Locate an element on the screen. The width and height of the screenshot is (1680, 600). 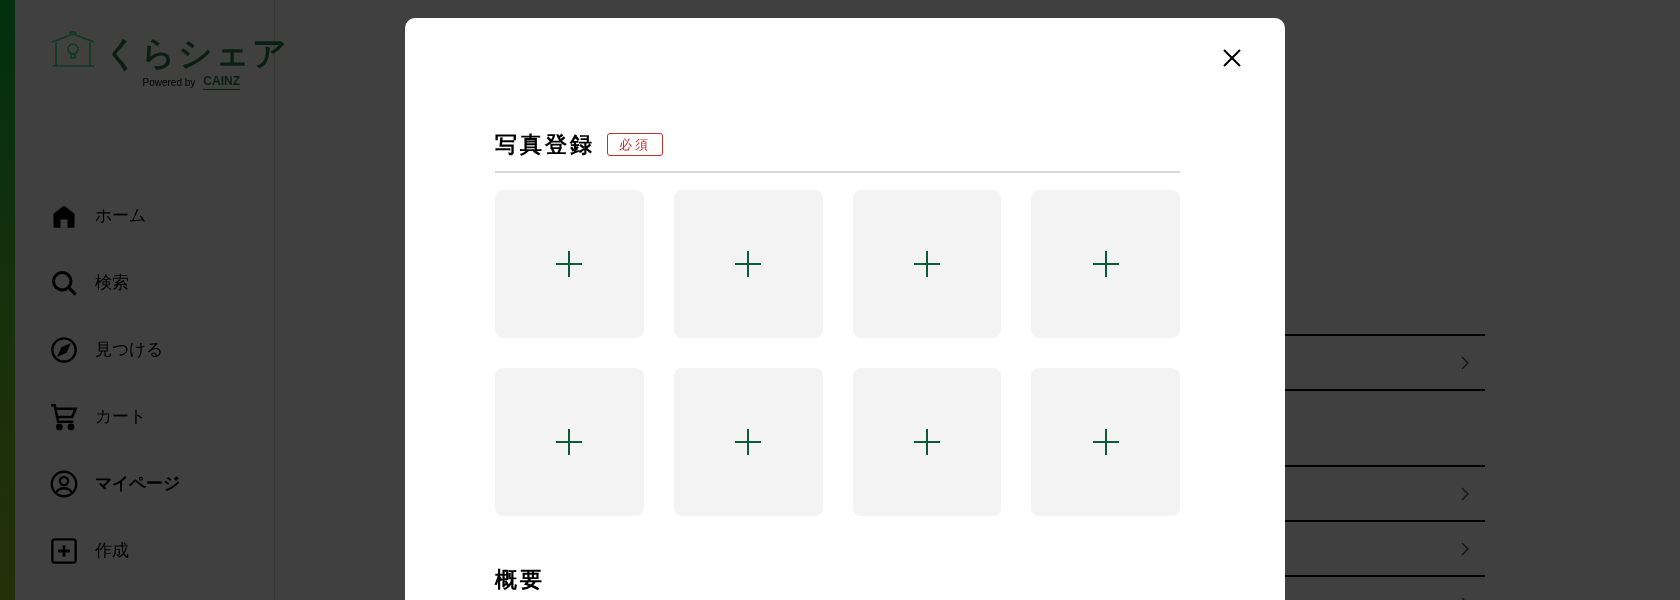
sidebar-item: マイページ is located at coordinates (162, 484).